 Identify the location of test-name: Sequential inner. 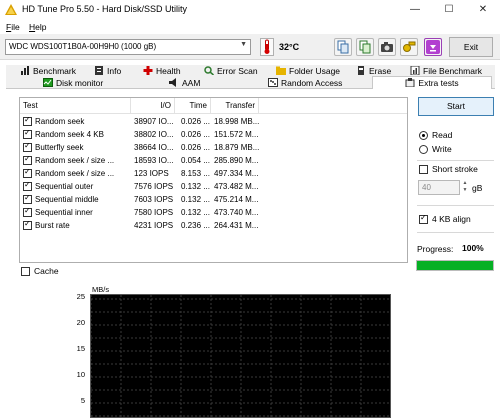
(64, 212).